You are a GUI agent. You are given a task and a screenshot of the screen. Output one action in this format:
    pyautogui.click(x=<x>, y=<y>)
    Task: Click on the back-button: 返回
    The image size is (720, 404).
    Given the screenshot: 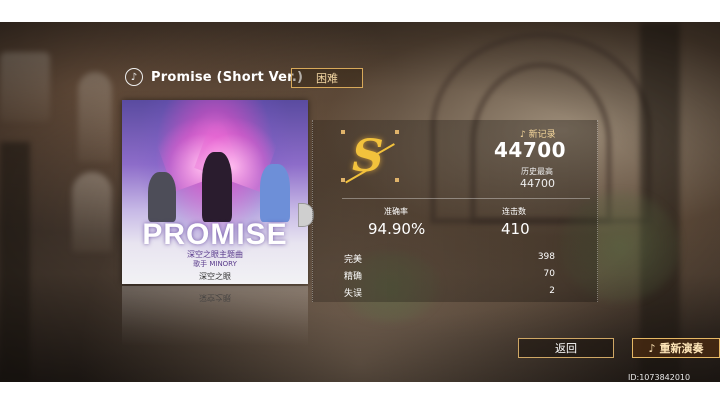 What is the action you would take?
    pyautogui.click(x=566, y=348)
    